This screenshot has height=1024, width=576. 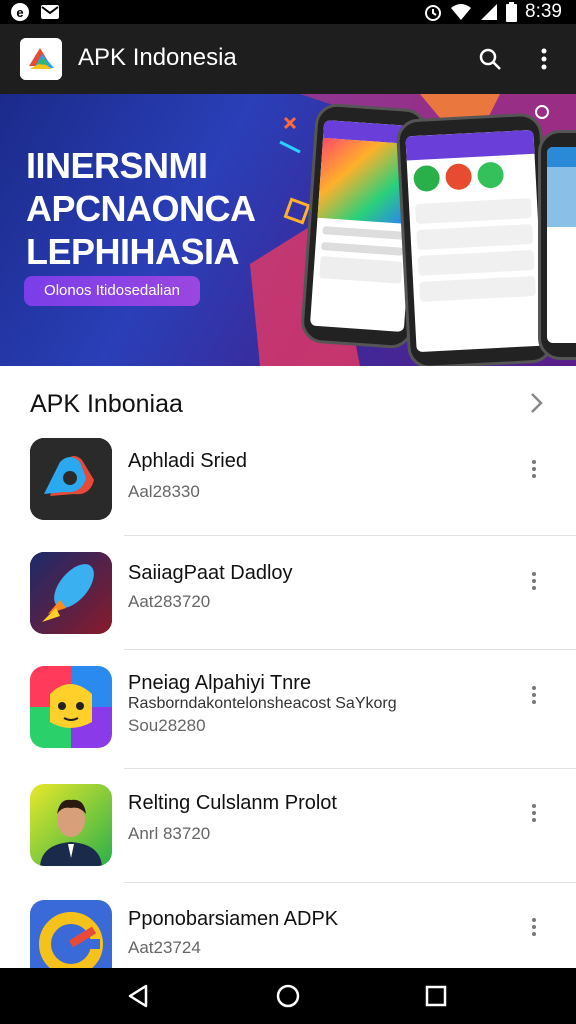 I want to click on app-meta: Aat283720, so click(x=169, y=601).